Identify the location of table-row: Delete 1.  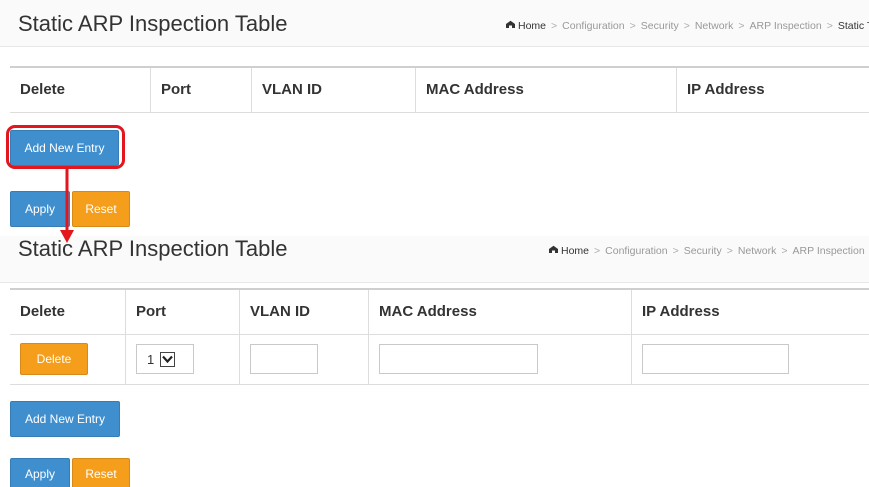
(439, 359).